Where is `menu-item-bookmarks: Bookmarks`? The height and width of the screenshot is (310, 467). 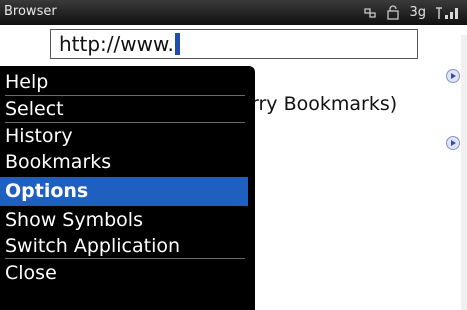 menu-item-bookmarks: Bookmarks is located at coordinates (124, 162).